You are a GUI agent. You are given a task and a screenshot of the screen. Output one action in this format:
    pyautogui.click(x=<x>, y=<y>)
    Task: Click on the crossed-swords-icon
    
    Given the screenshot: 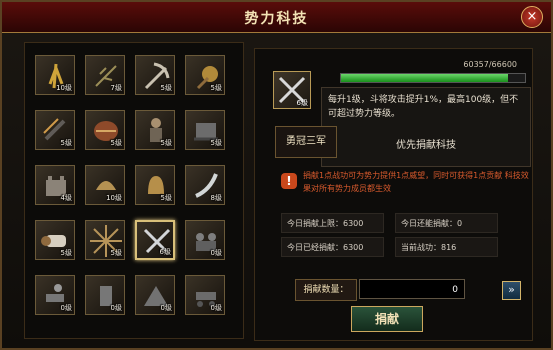 What is the action you would take?
    pyautogui.click(x=157, y=241)
    